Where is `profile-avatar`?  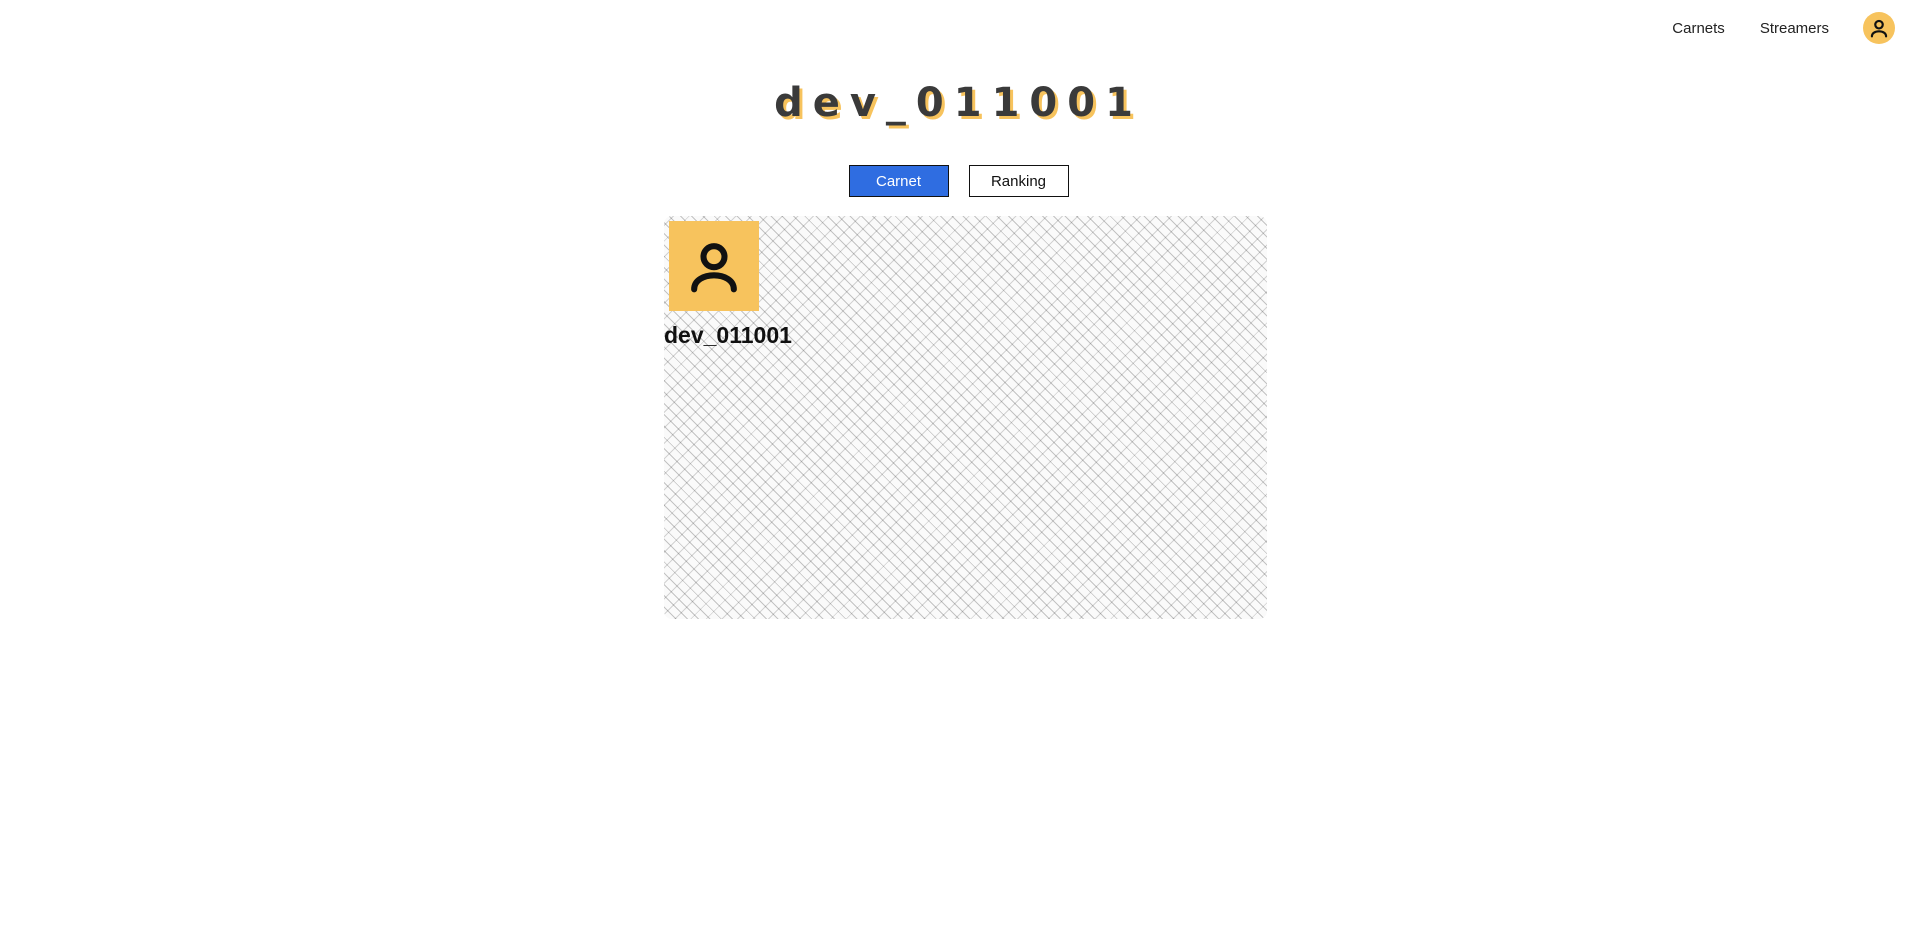 profile-avatar is located at coordinates (714, 266).